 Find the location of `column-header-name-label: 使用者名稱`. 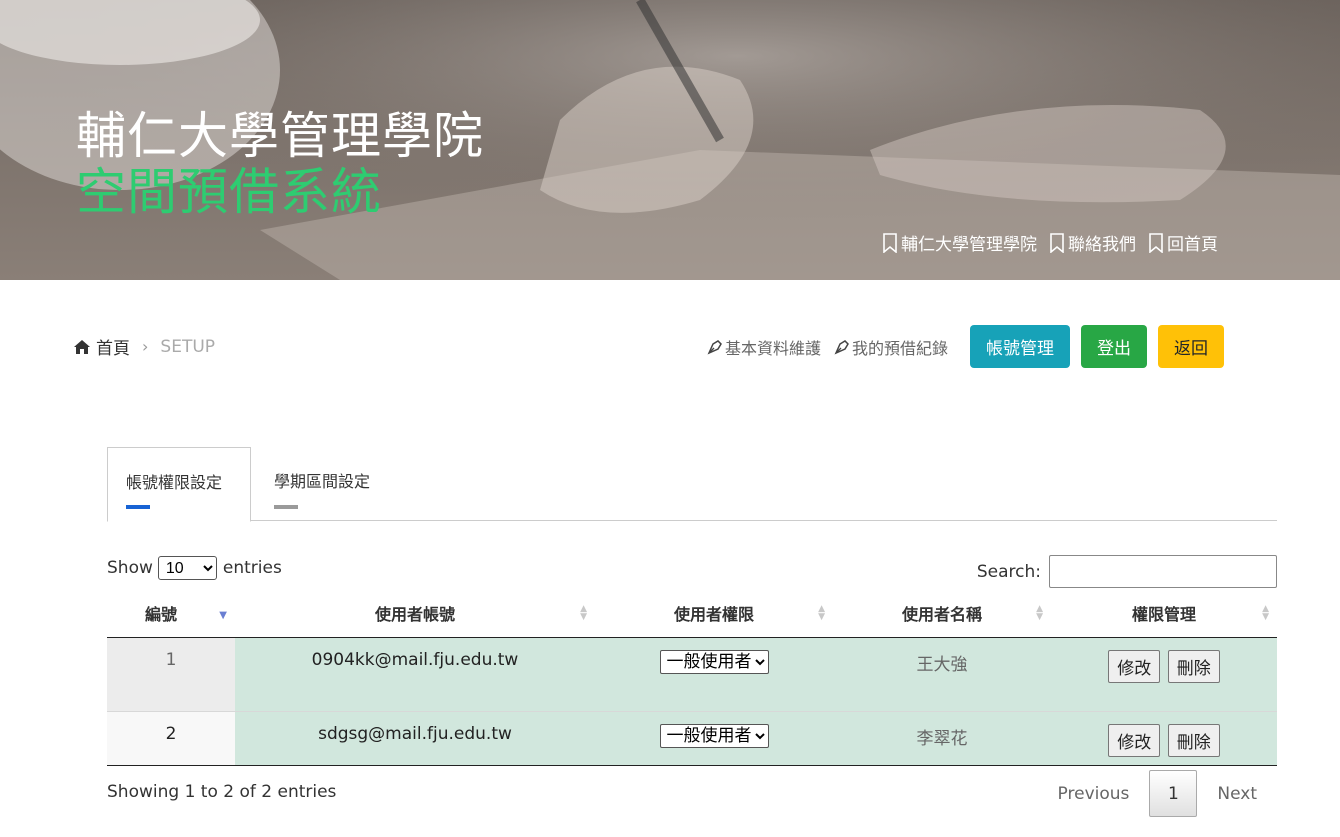

column-header-name-label: 使用者名稱 is located at coordinates (941, 615).